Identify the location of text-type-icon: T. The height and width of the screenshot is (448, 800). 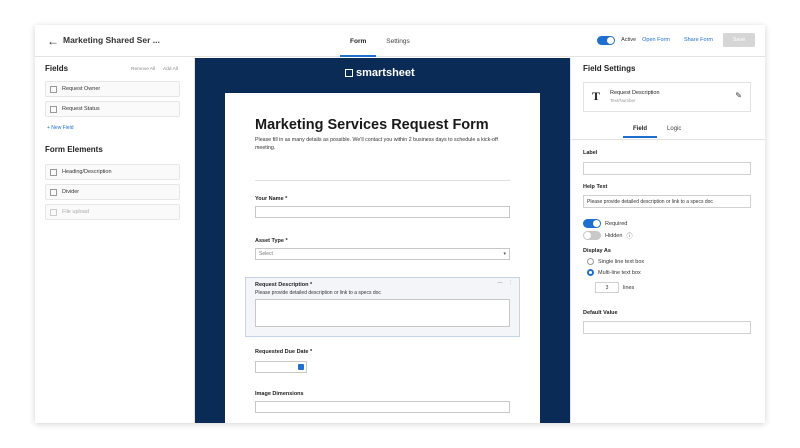
(596, 96).